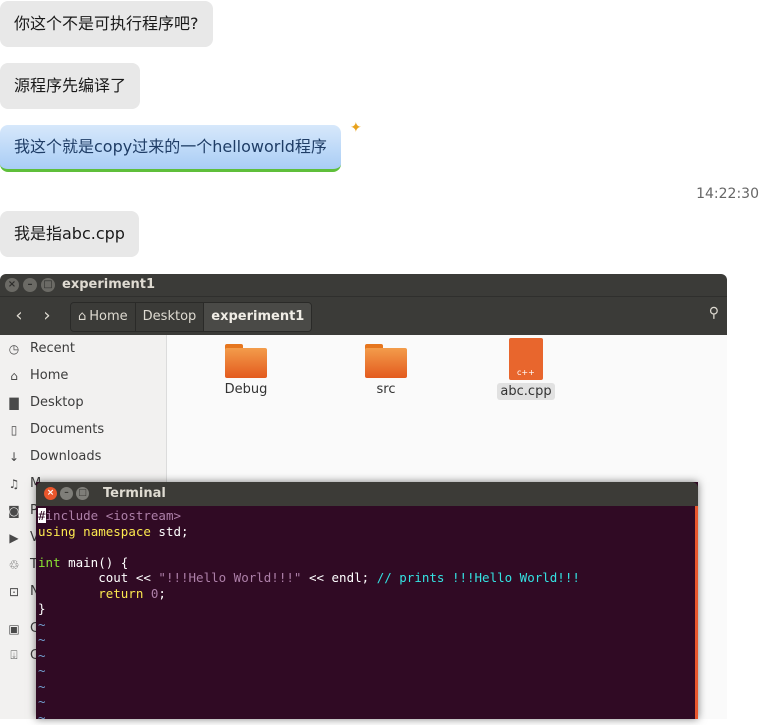  I want to click on drive-icon: ▣, so click(14, 629).